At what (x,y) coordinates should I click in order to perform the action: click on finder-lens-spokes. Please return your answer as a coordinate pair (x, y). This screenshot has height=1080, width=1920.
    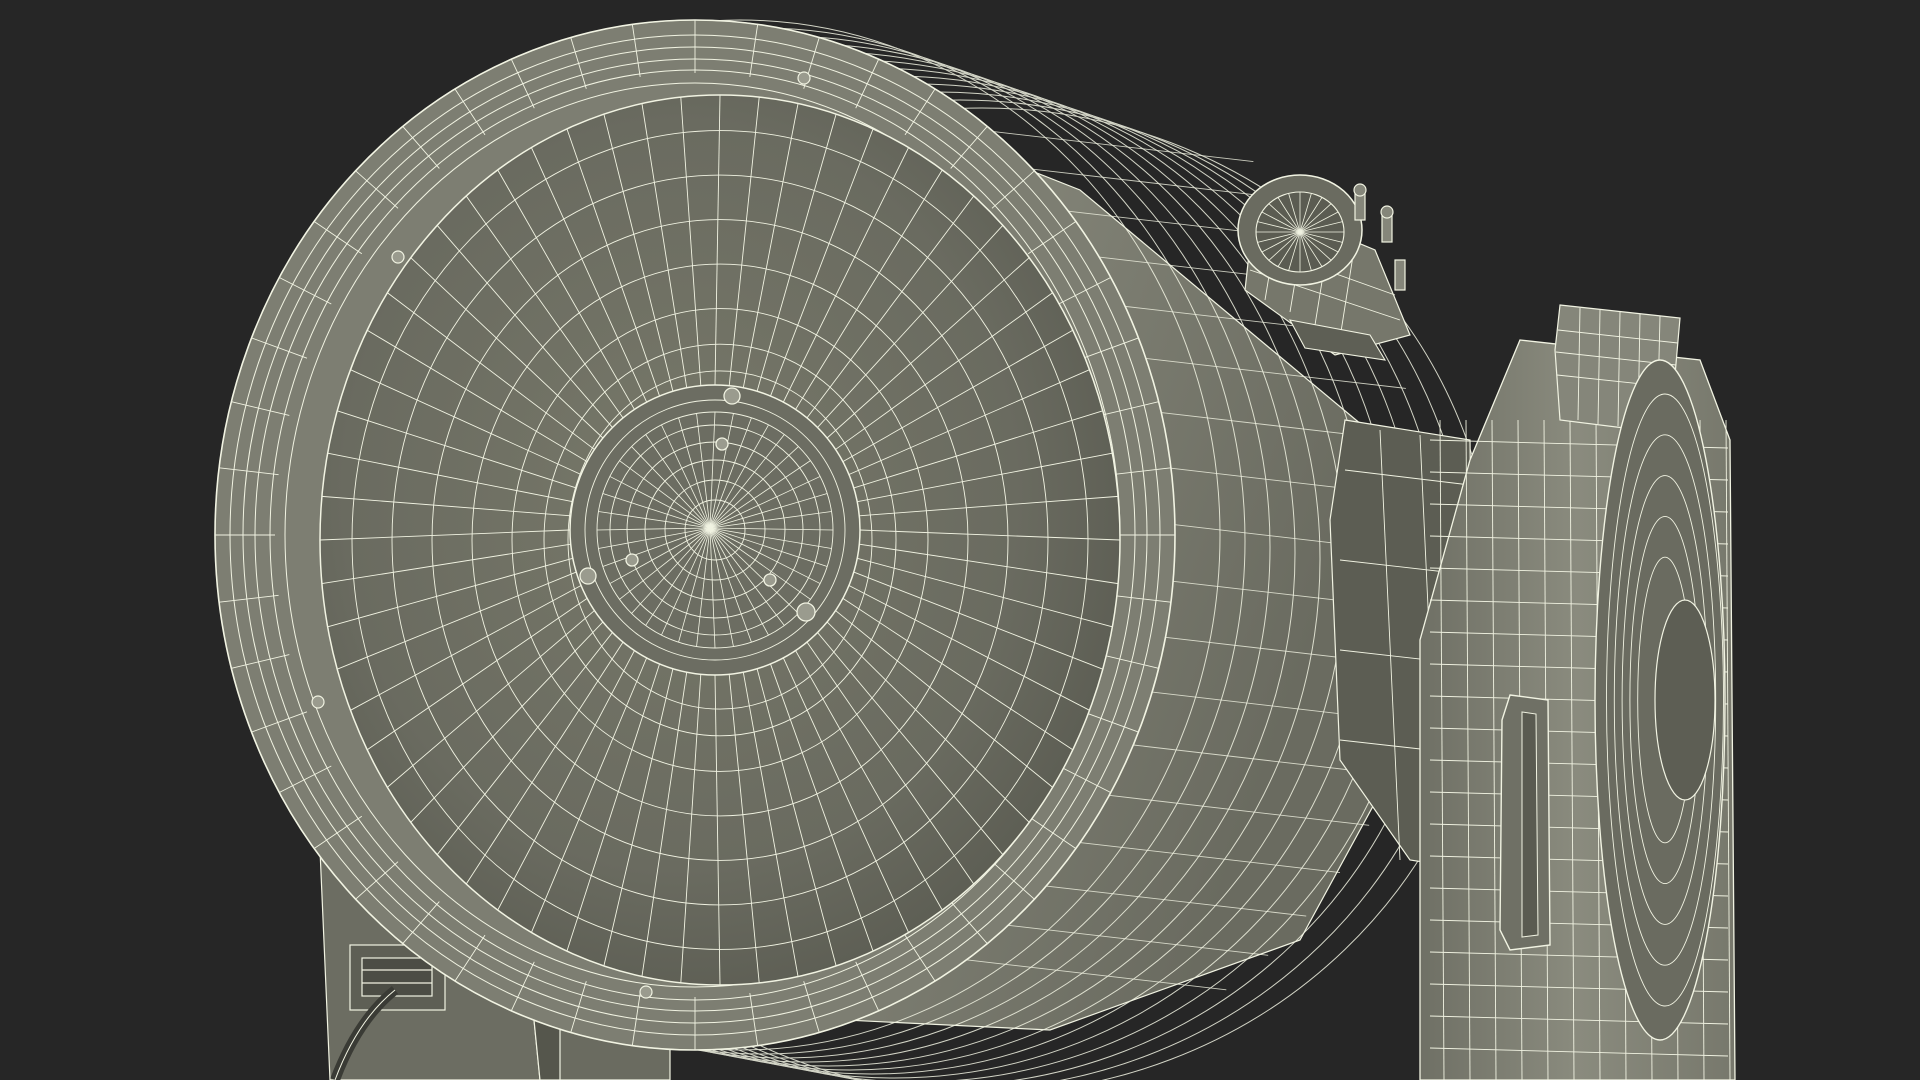
    Looking at the image, I should click on (1300, 232).